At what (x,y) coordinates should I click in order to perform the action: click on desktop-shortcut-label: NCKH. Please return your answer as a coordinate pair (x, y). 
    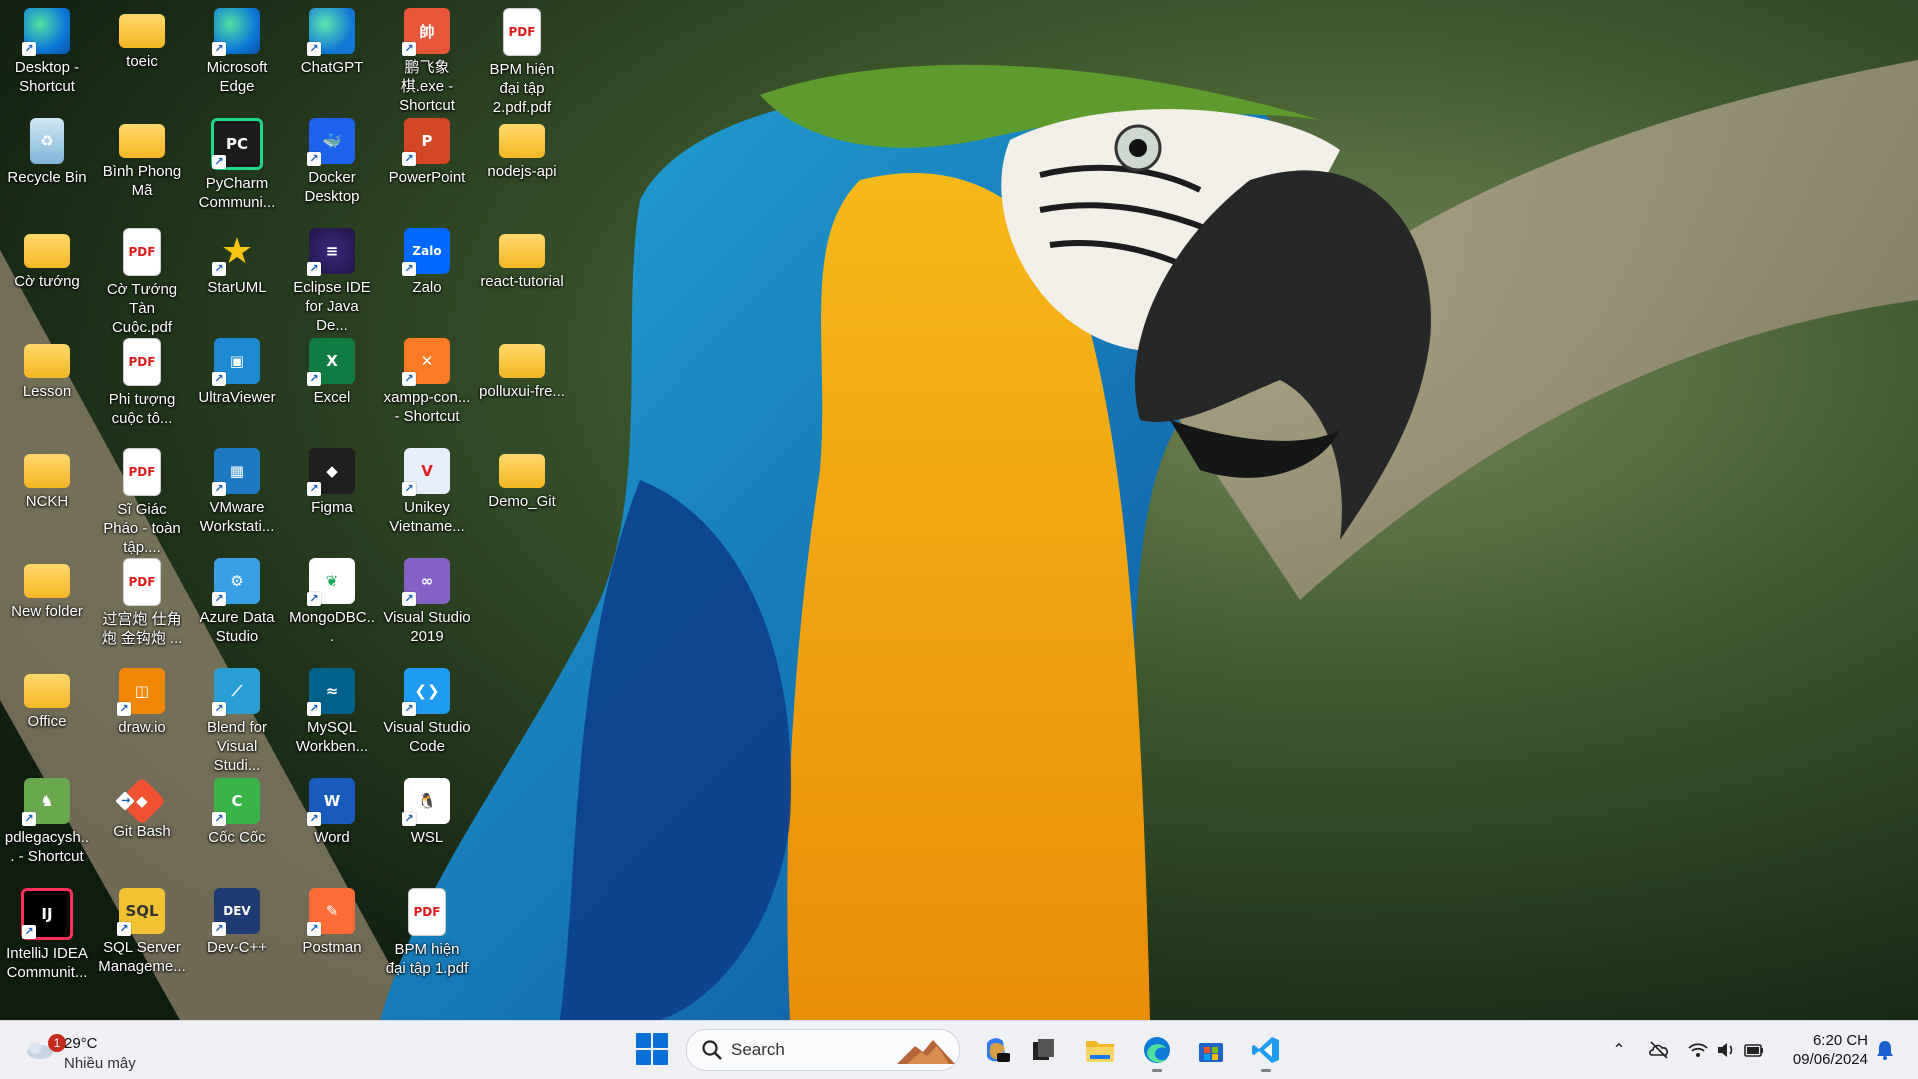
    Looking at the image, I should click on (47, 501).